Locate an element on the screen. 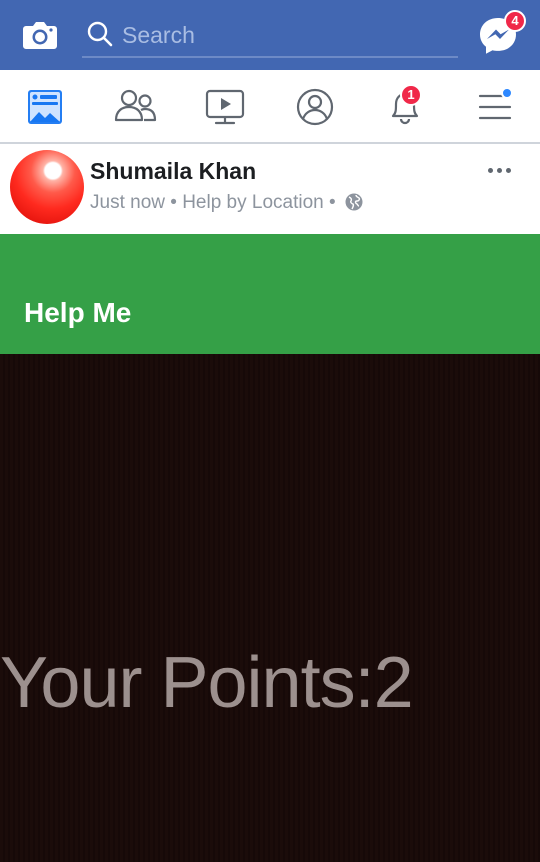  menu-dot-badge is located at coordinates (507, 93).